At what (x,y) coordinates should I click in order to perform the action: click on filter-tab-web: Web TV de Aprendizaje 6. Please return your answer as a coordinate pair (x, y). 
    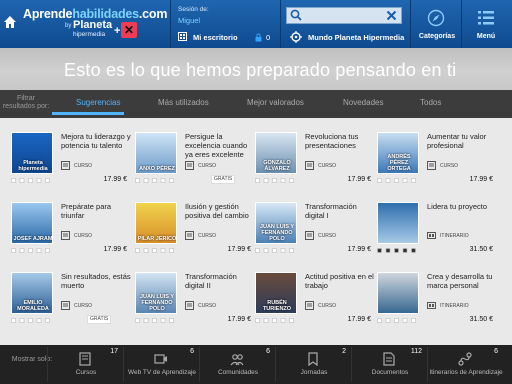
    Looking at the image, I should click on (161, 364).